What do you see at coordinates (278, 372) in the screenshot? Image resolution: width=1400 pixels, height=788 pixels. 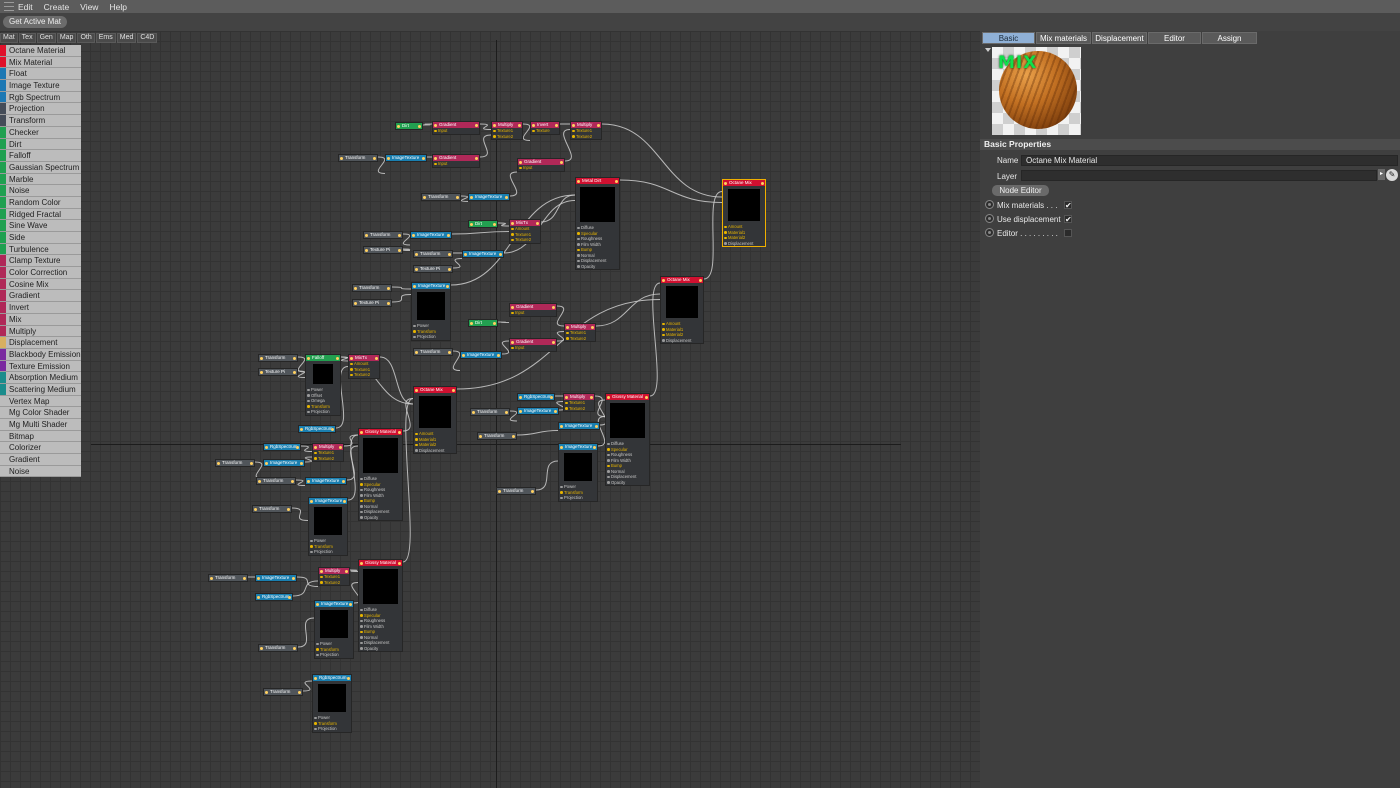 I see `node-texture-pi-d: Texture Pi` at bounding box center [278, 372].